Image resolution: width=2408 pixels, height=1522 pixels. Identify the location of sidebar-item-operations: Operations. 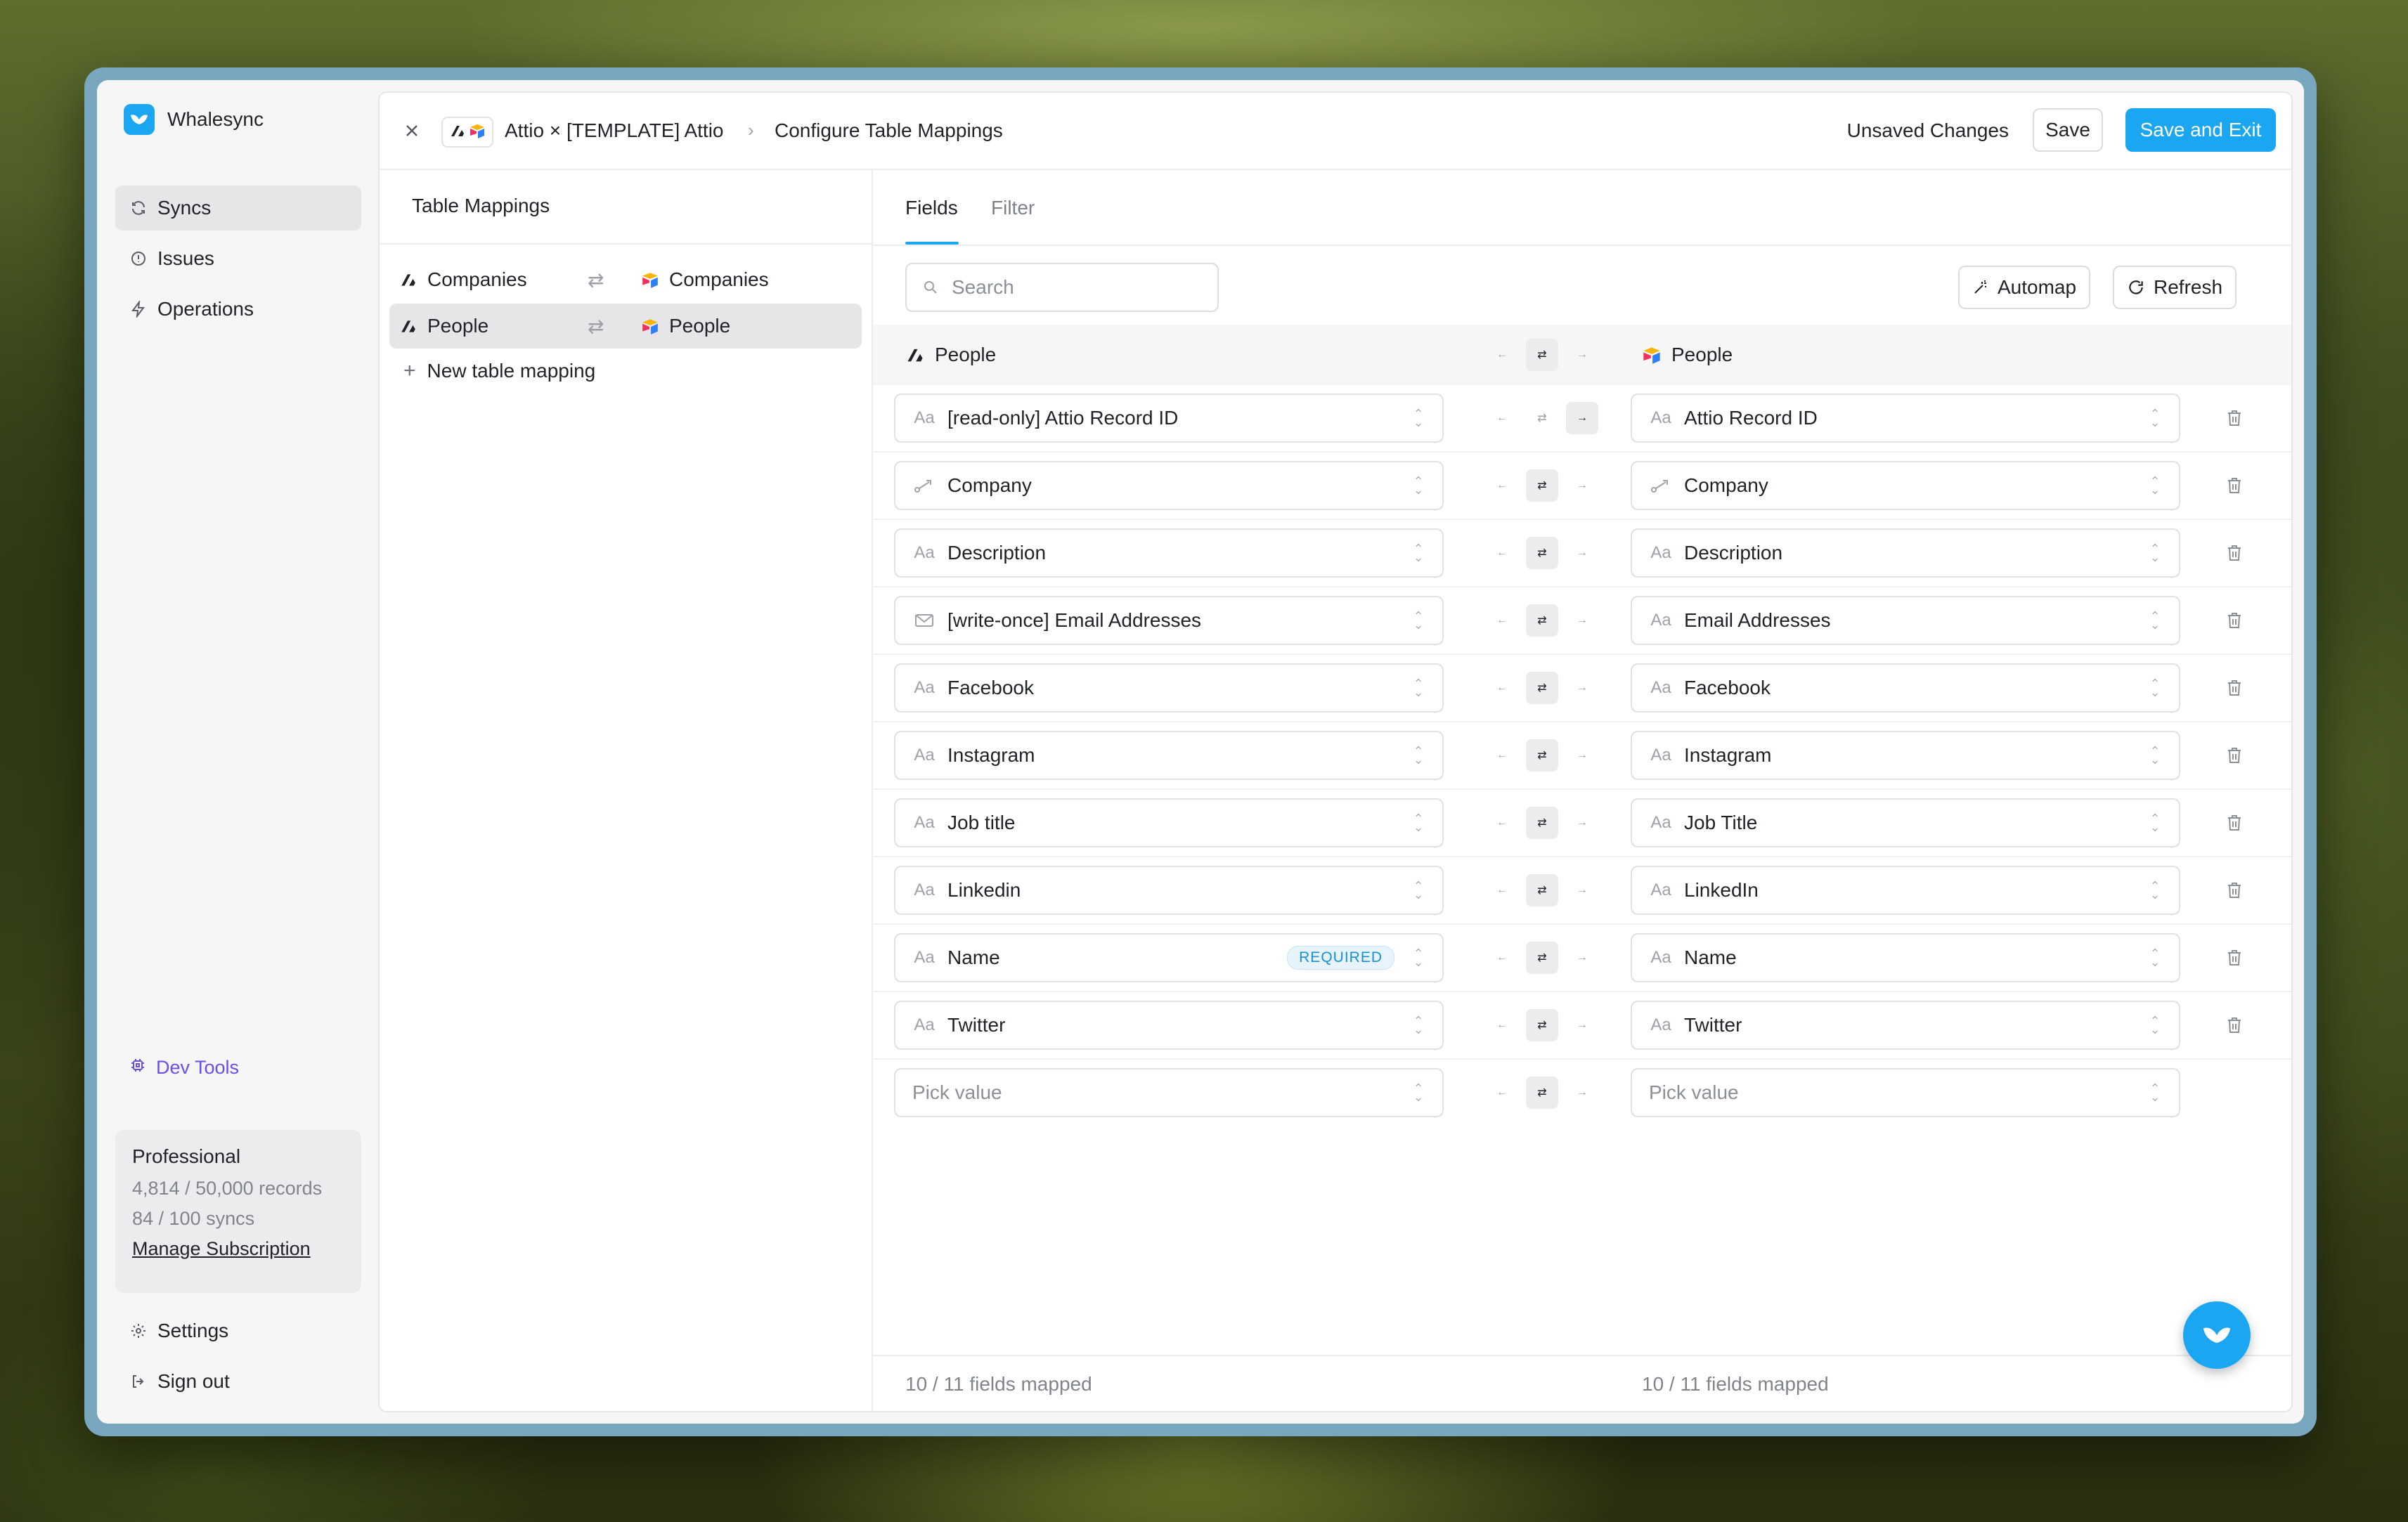
(238, 309).